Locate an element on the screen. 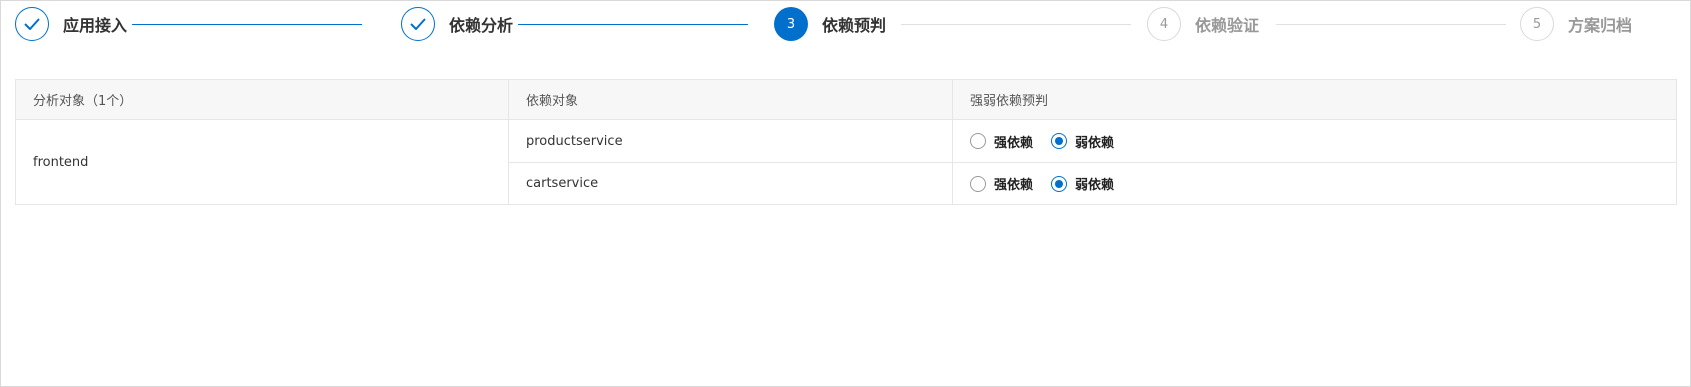 This screenshot has height=387, width=1691. step-dependency-verification: 4 依赖验证 is located at coordinates (1203, 24).